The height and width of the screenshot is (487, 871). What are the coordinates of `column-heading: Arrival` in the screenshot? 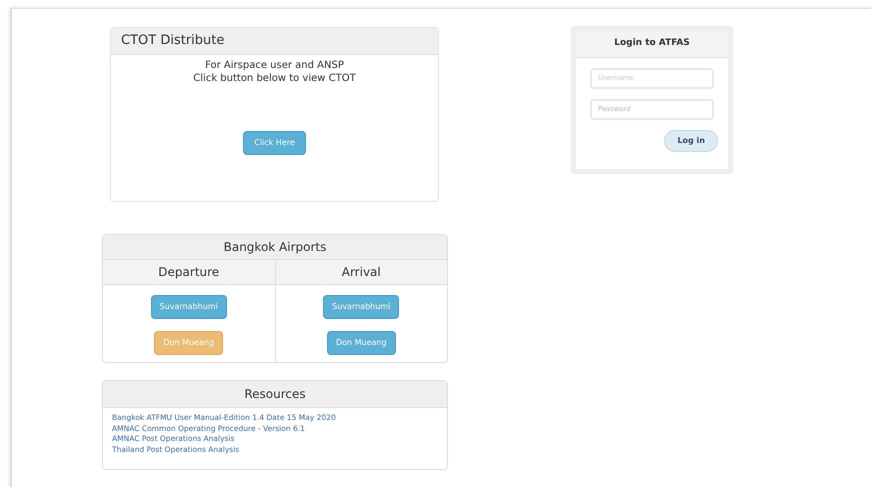 It's located at (361, 272).